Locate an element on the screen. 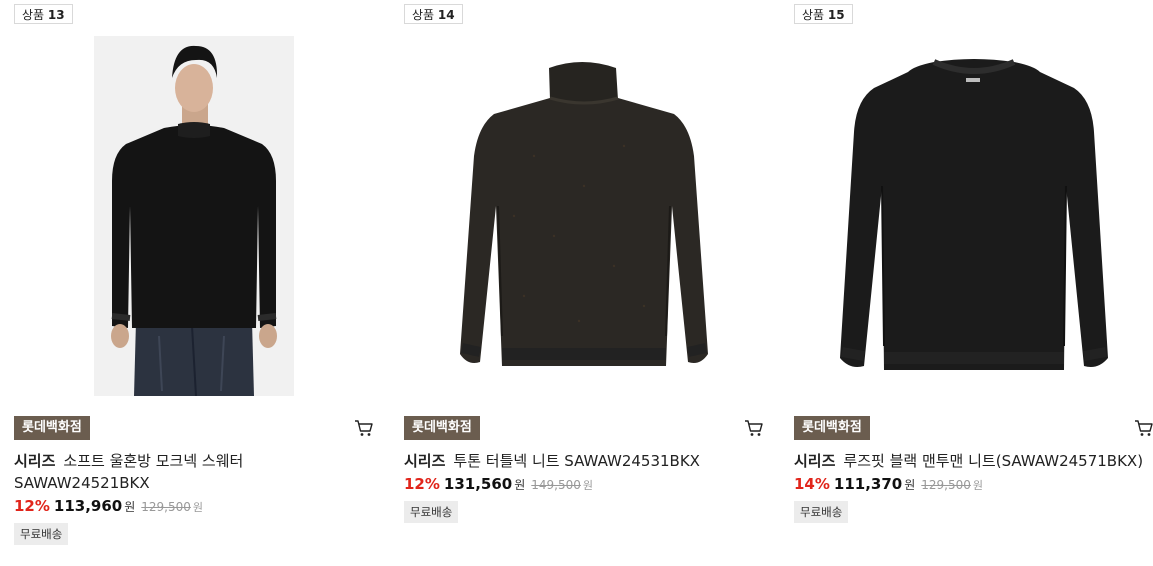 Image resolution: width=1153 pixels, height=566 pixels. product-number-badge: 상품 15 is located at coordinates (823, 14).